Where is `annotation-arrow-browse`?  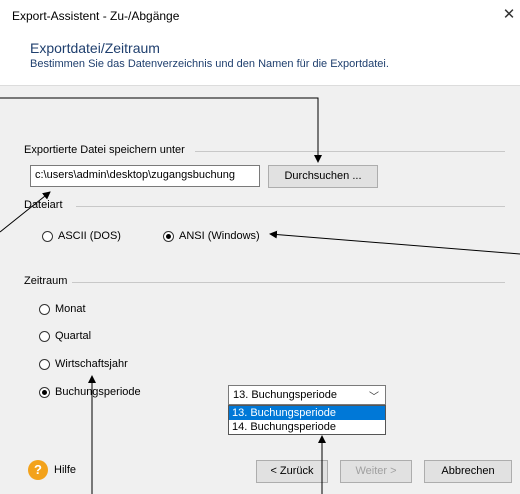 annotation-arrow-browse is located at coordinates (161, 130).